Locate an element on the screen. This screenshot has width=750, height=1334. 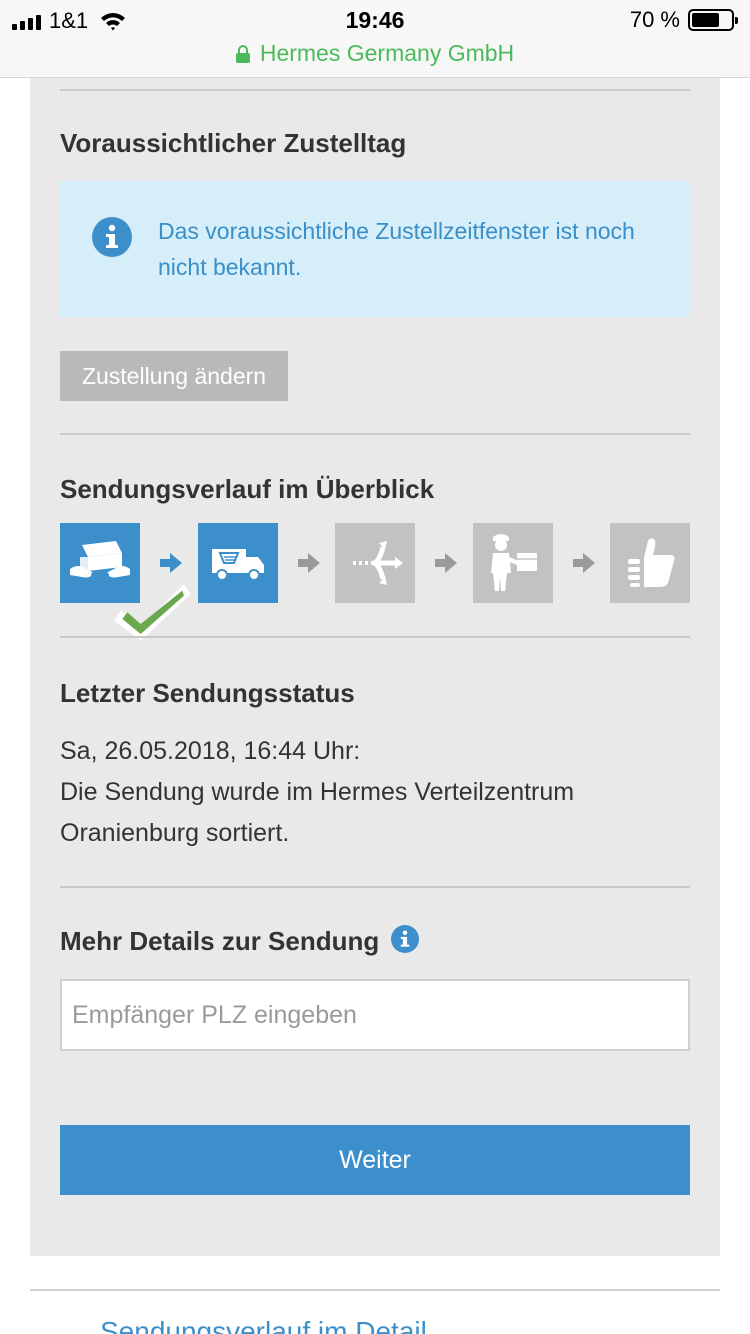
change-delivery-button: Zustellung ändern is located at coordinates (174, 376).